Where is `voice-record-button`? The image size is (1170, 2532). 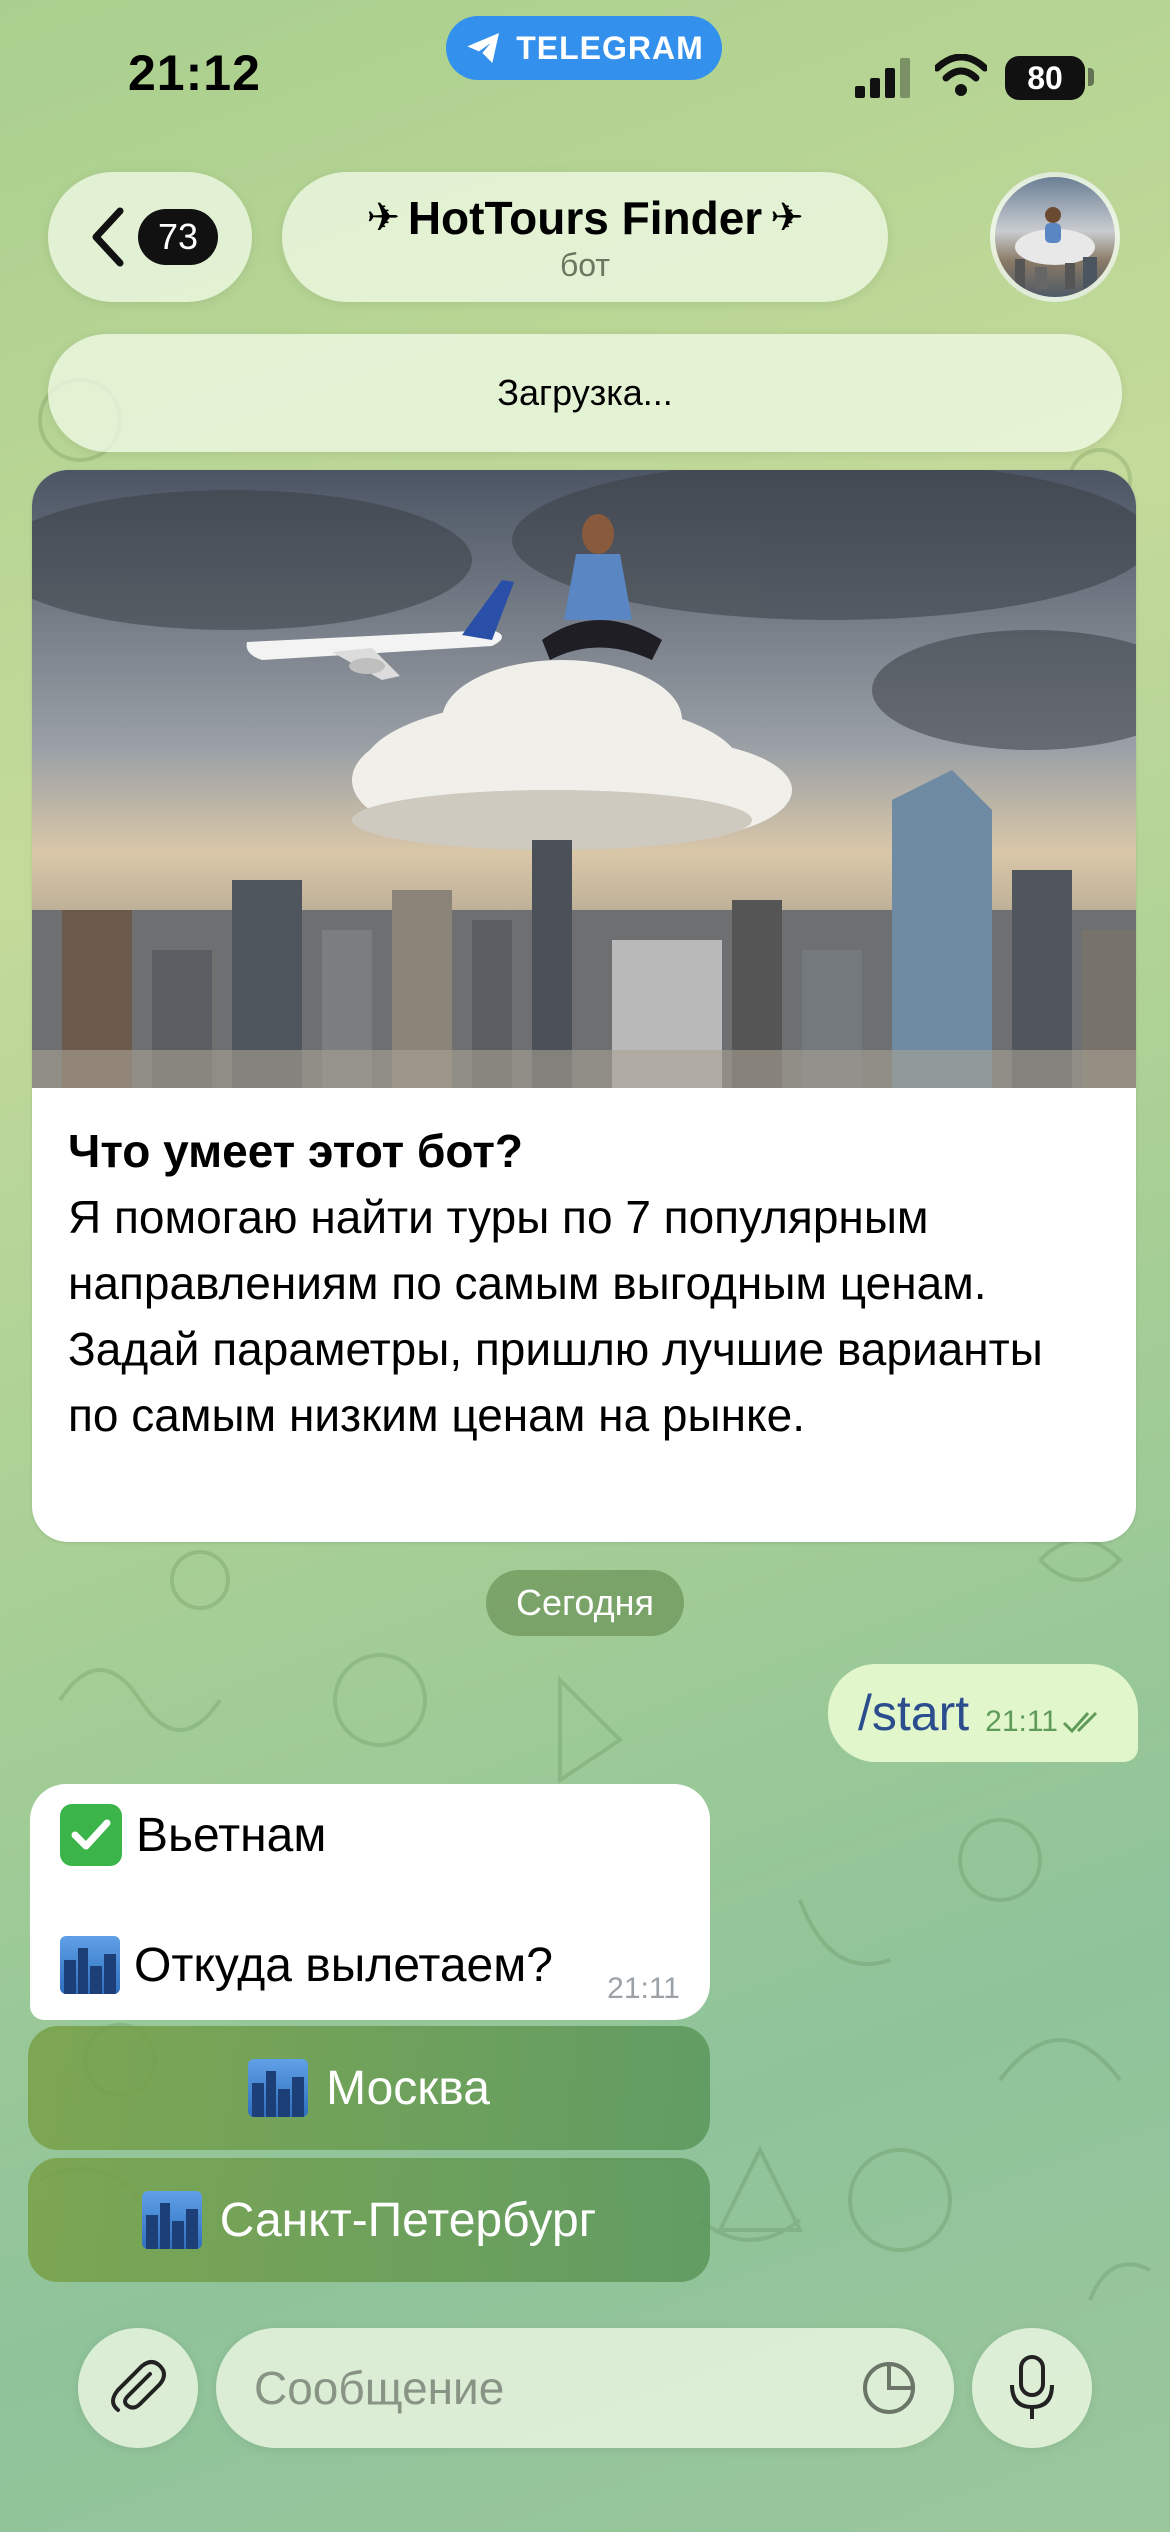 voice-record-button is located at coordinates (1032, 2388).